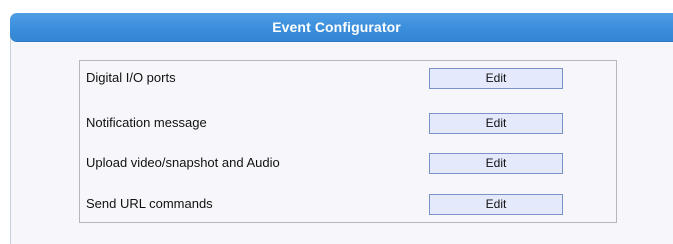 Image resolution: width=673 pixels, height=244 pixels. I want to click on panel-header: Event Configurator, so click(341, 27).